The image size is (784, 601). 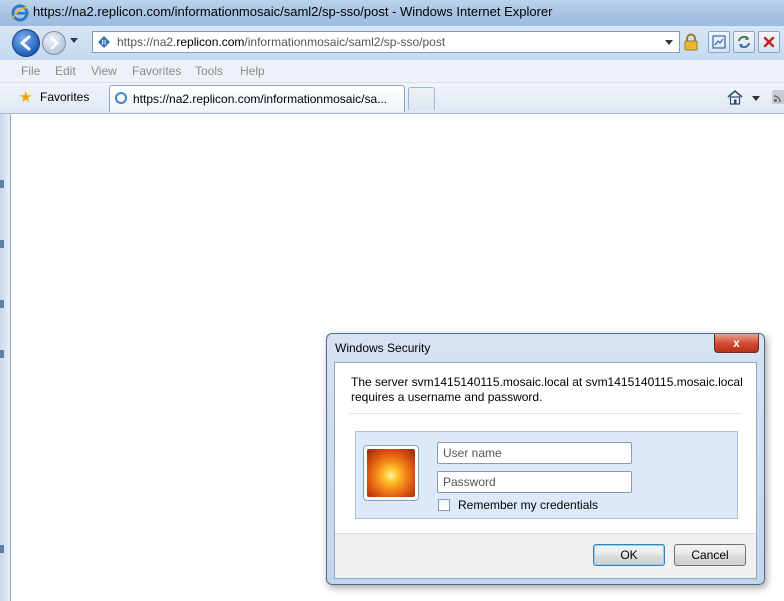 I want to click on arrow-left-icon, so click(x=25, y=43).